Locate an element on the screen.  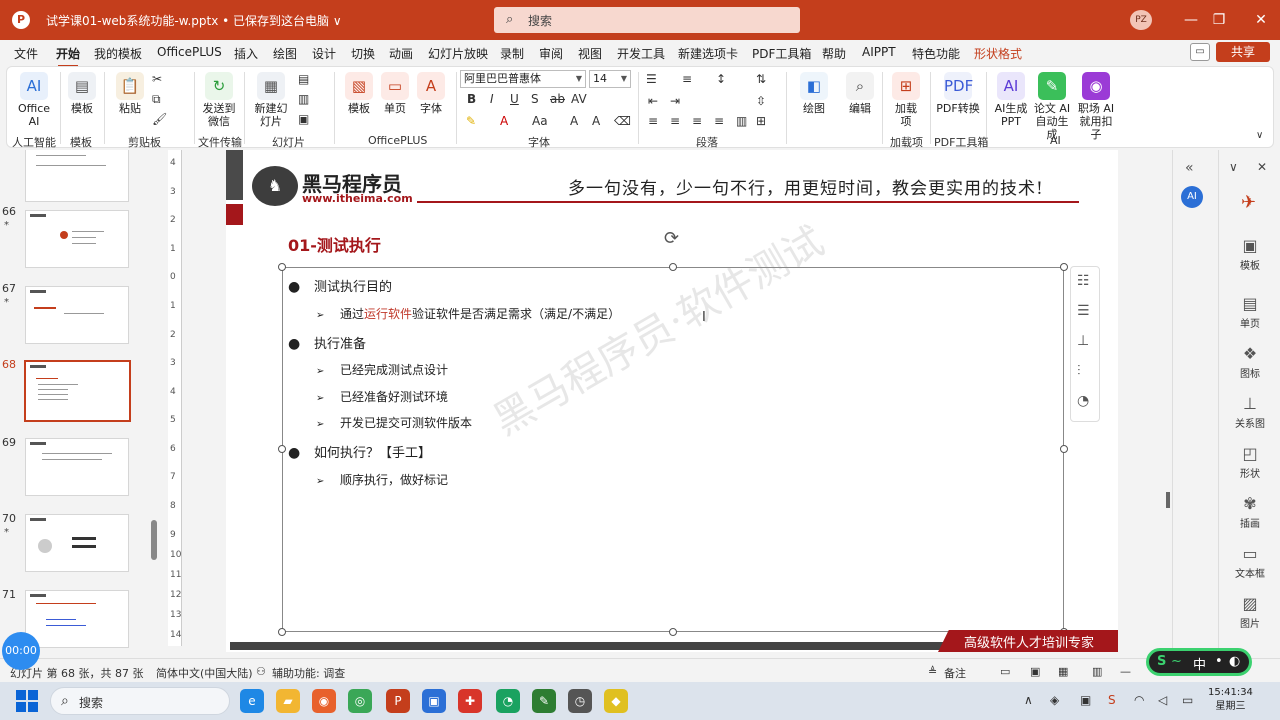
tab-record: 录制 is located at coordinates (512, 53).